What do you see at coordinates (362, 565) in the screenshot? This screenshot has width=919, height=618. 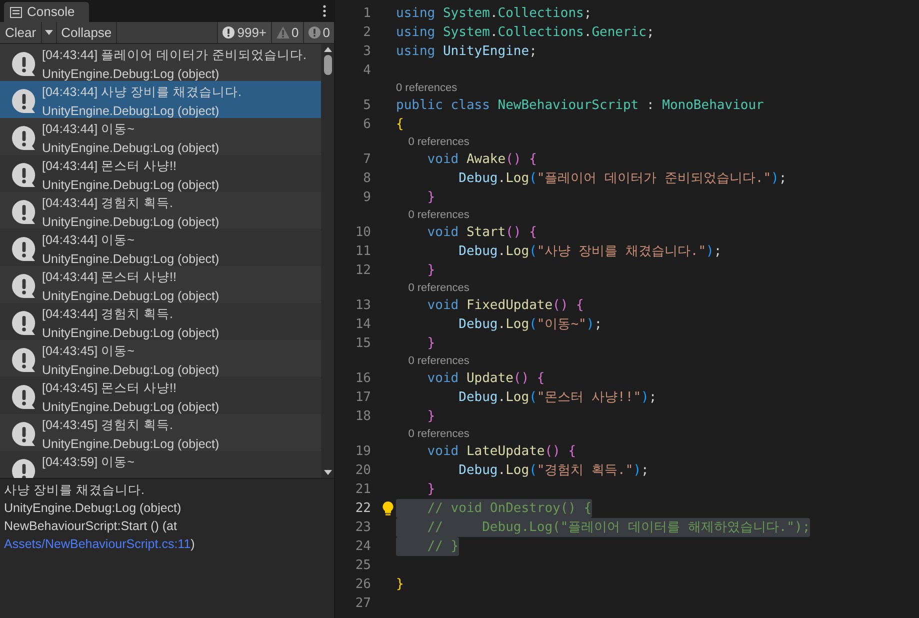 I see `line-number: 25` at bounding box center [362, 565].